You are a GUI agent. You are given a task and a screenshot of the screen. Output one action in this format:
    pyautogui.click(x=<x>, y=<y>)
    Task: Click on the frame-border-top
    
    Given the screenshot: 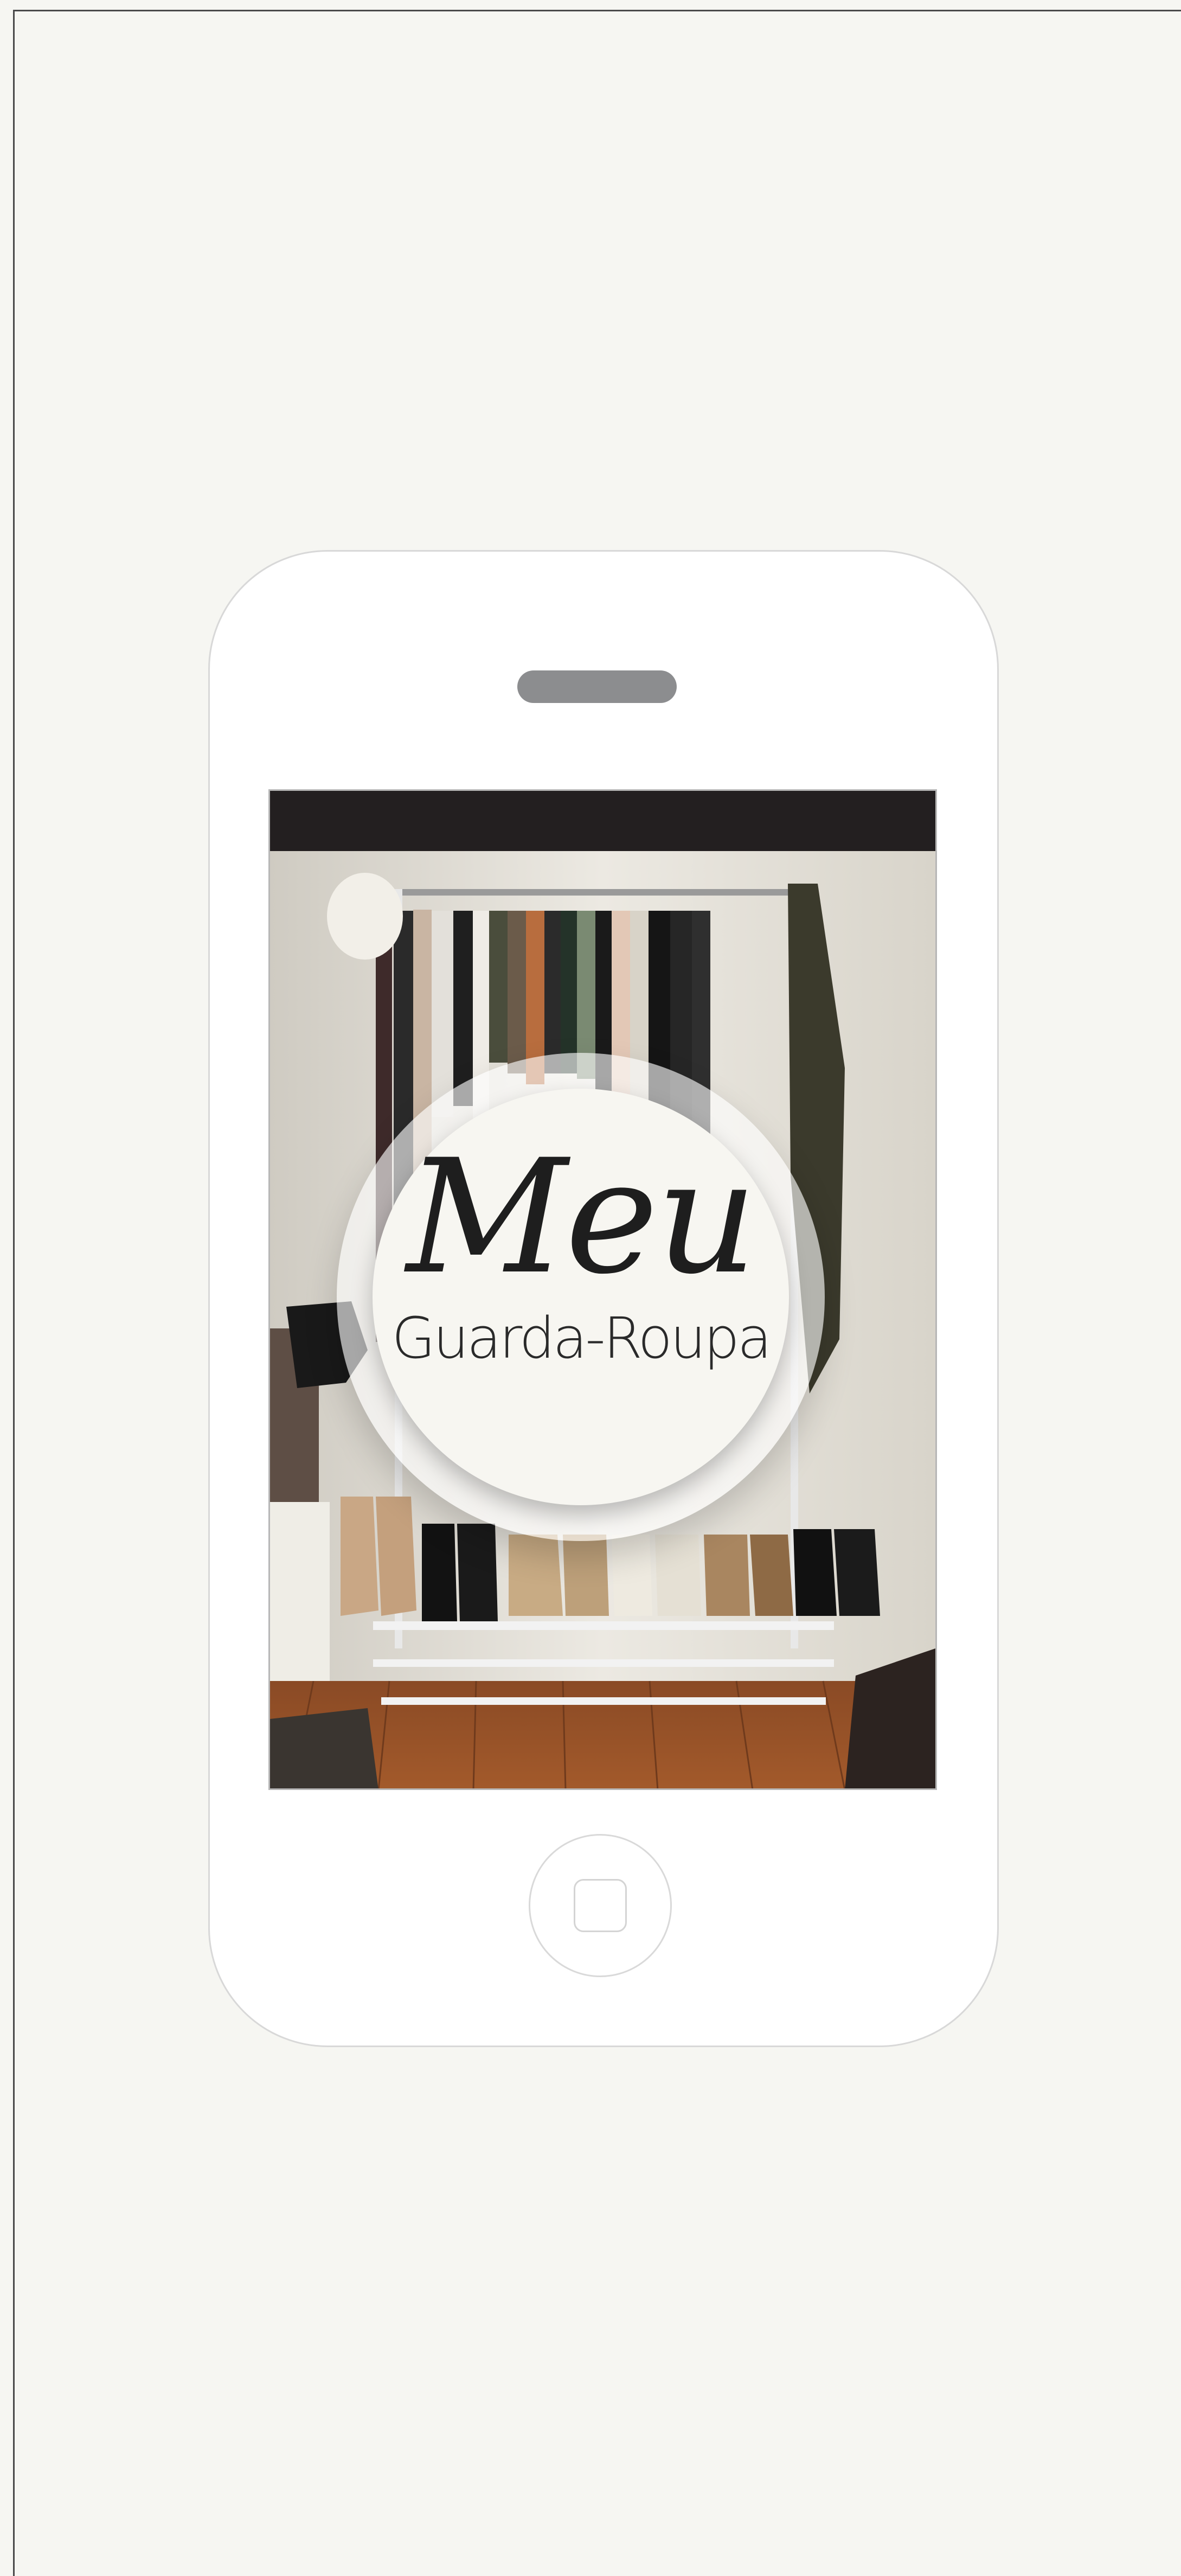 What is the action you would take?
    pyautogui.click(x=597, y=10)
    